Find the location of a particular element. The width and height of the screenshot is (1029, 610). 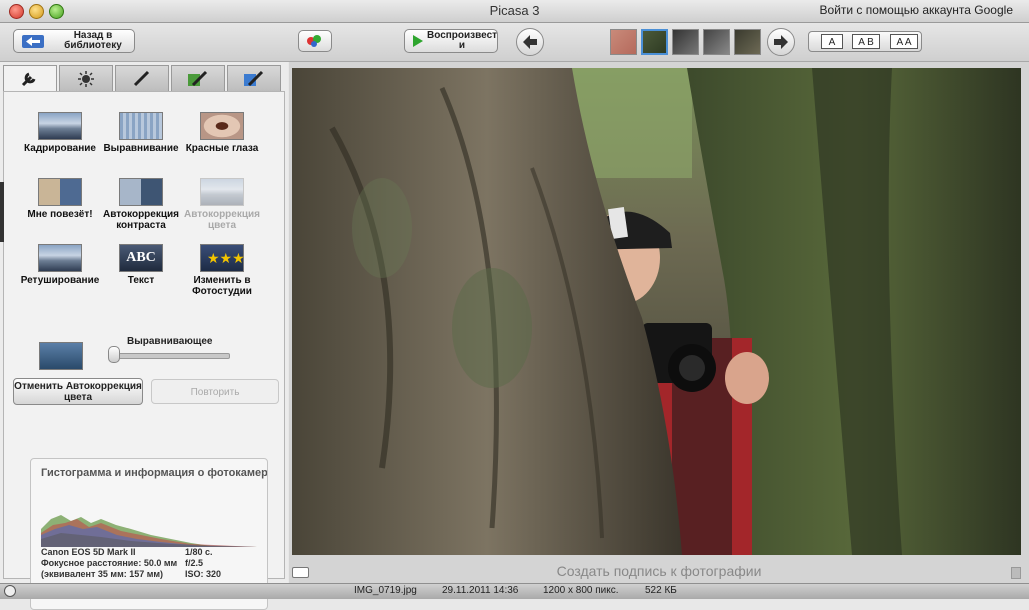

retouch-tool: Ретуширование is located at coordinates (60, 265).